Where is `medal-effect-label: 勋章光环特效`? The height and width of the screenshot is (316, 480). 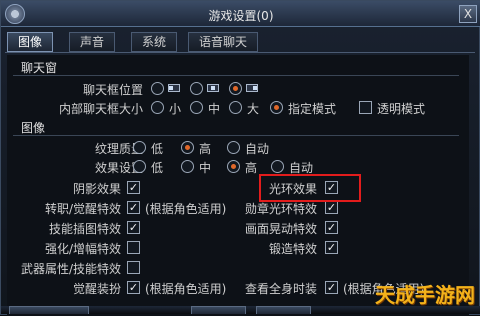 medal-effect-label: 勋章光环特效 is located at coordinates (280, 209).